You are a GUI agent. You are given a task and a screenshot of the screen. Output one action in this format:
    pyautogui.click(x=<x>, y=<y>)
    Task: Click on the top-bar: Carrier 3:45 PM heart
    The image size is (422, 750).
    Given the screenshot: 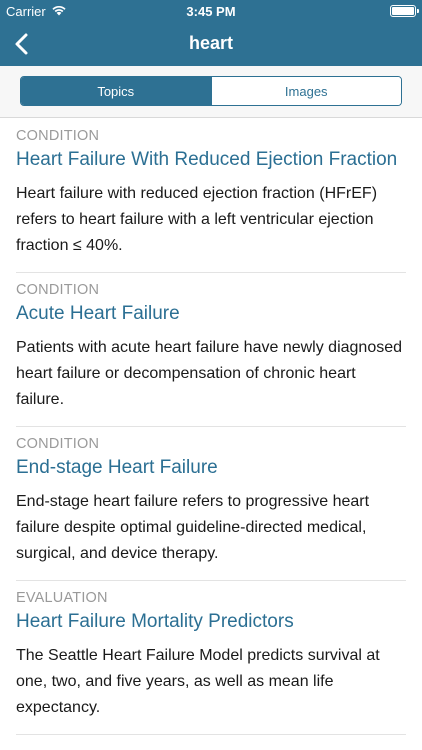 What is the action you would take?
    pyautogui.click(x=211, y=33)
    